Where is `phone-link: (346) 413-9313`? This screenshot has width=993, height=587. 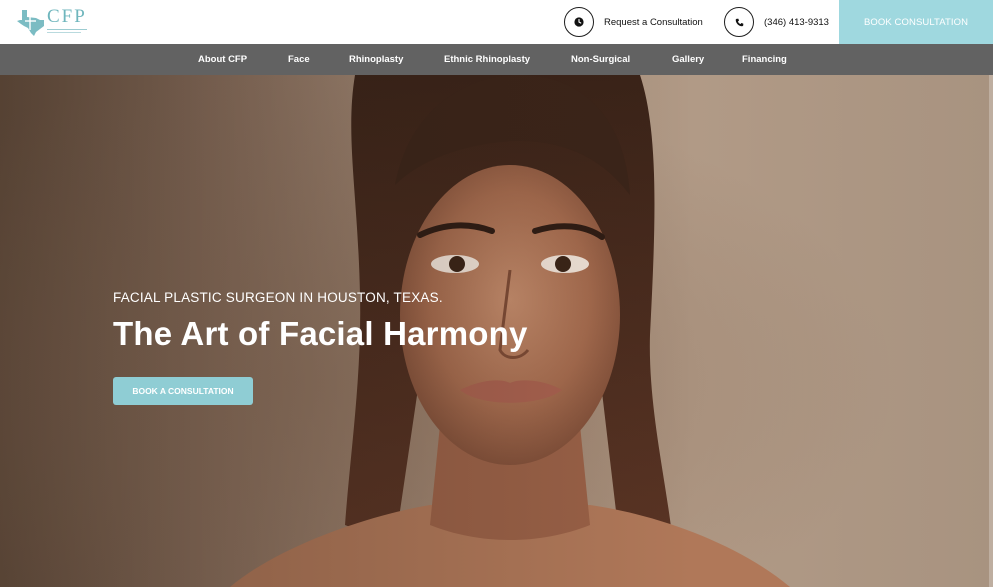
phone-link: (346) 413-9313 is located at coordinates (776, 22).